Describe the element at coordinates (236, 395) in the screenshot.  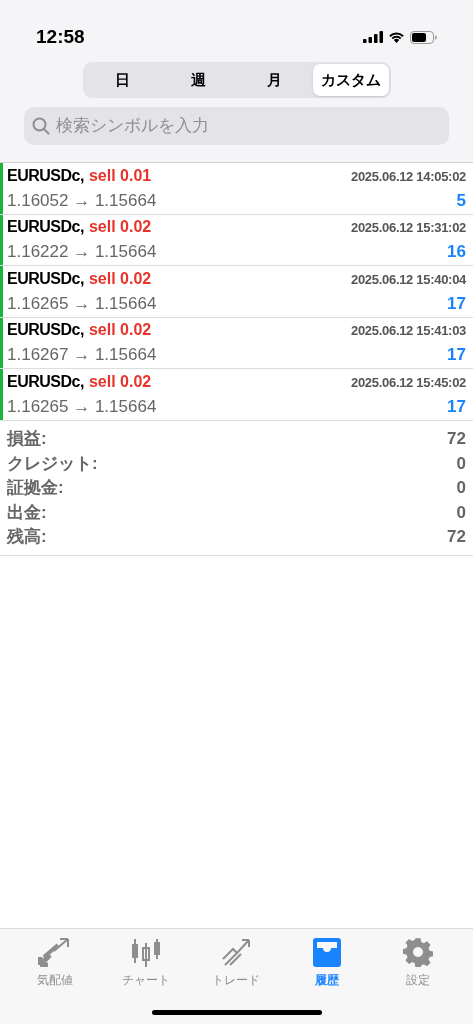
I see `deal-row: EURUSDc, sell 0.02 2025.06.12 15:45:02 1.16265 → 1.15664 17` at that location.